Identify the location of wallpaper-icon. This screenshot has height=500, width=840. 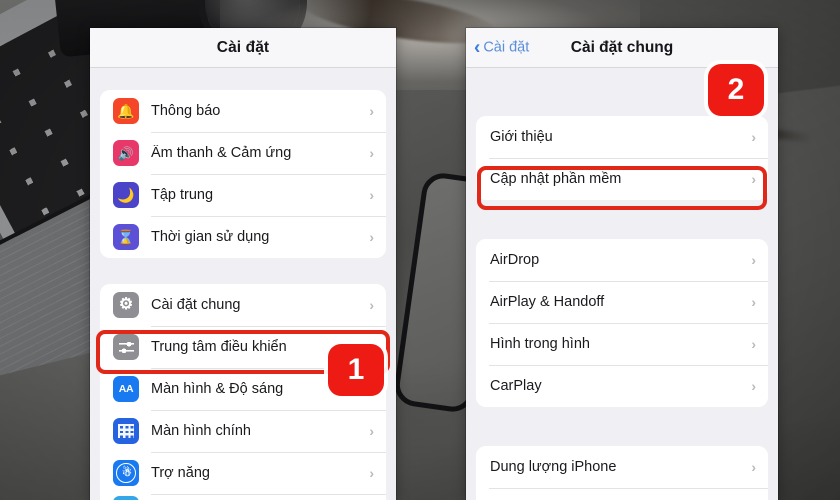
(126, 498).